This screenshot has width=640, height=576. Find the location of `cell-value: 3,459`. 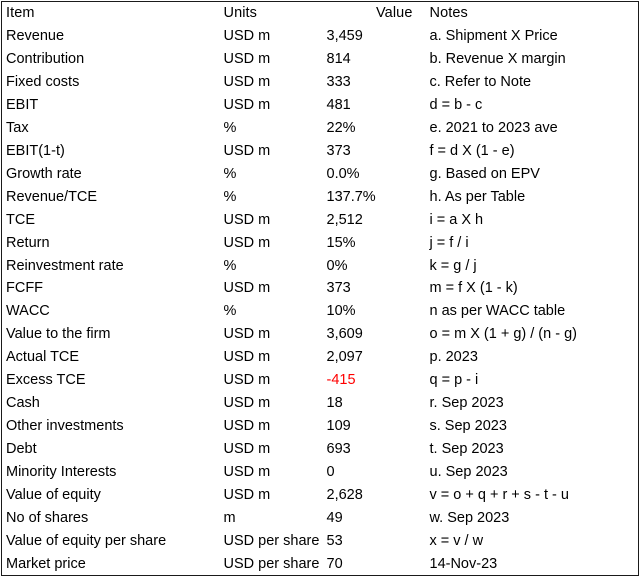

cell-value: 3,459 is located at coordinates (344, 36).